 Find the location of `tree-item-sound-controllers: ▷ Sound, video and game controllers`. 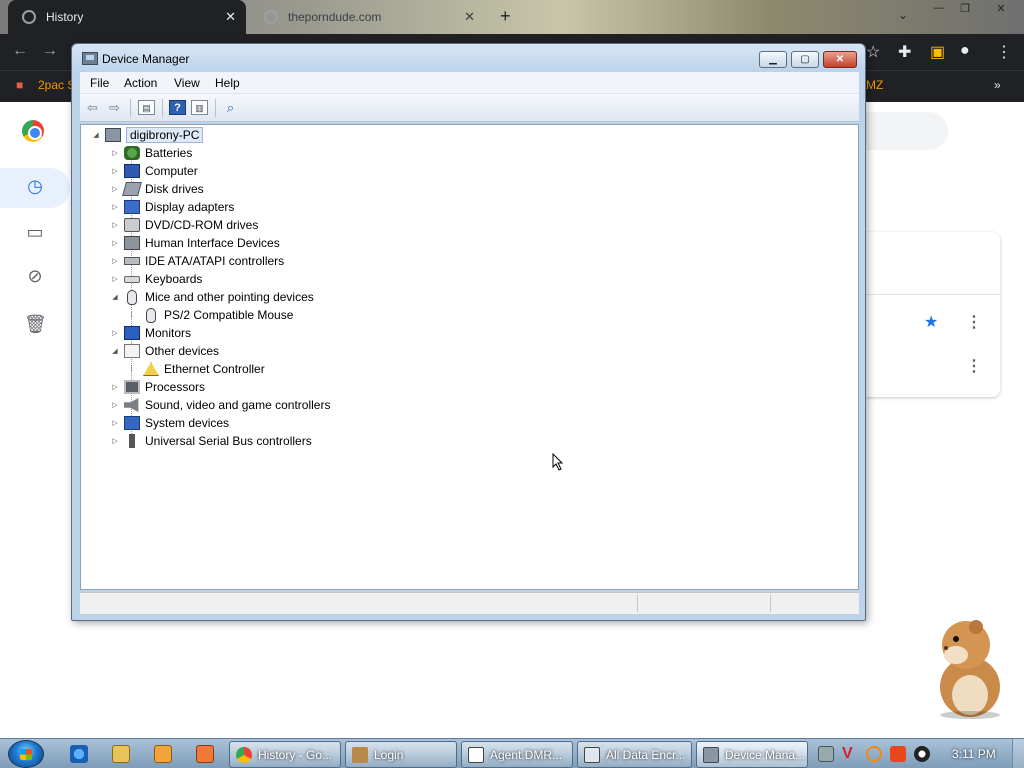

tree-item-sound-controllers: ▷ Sound, video and game controllers is located at coordinates (220, 405).